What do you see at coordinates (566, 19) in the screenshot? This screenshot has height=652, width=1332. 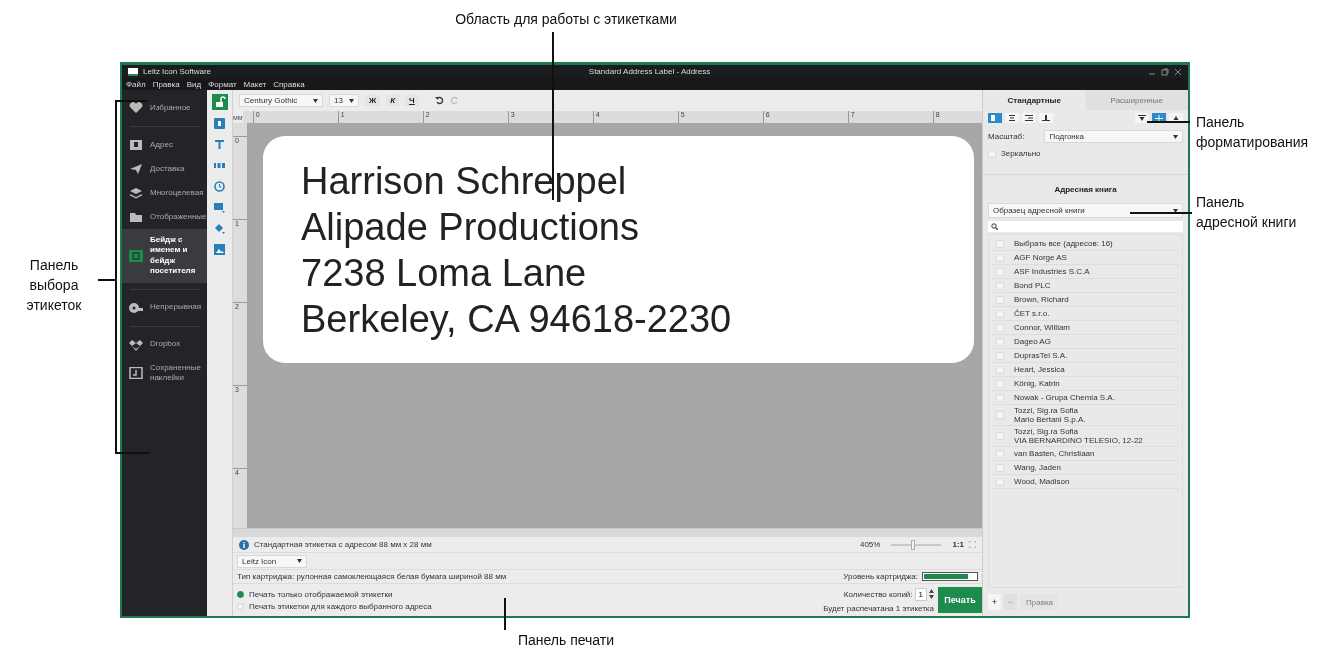 I see `annotation-text: Область для работы с этикетками` at bounding box center [566, 19].